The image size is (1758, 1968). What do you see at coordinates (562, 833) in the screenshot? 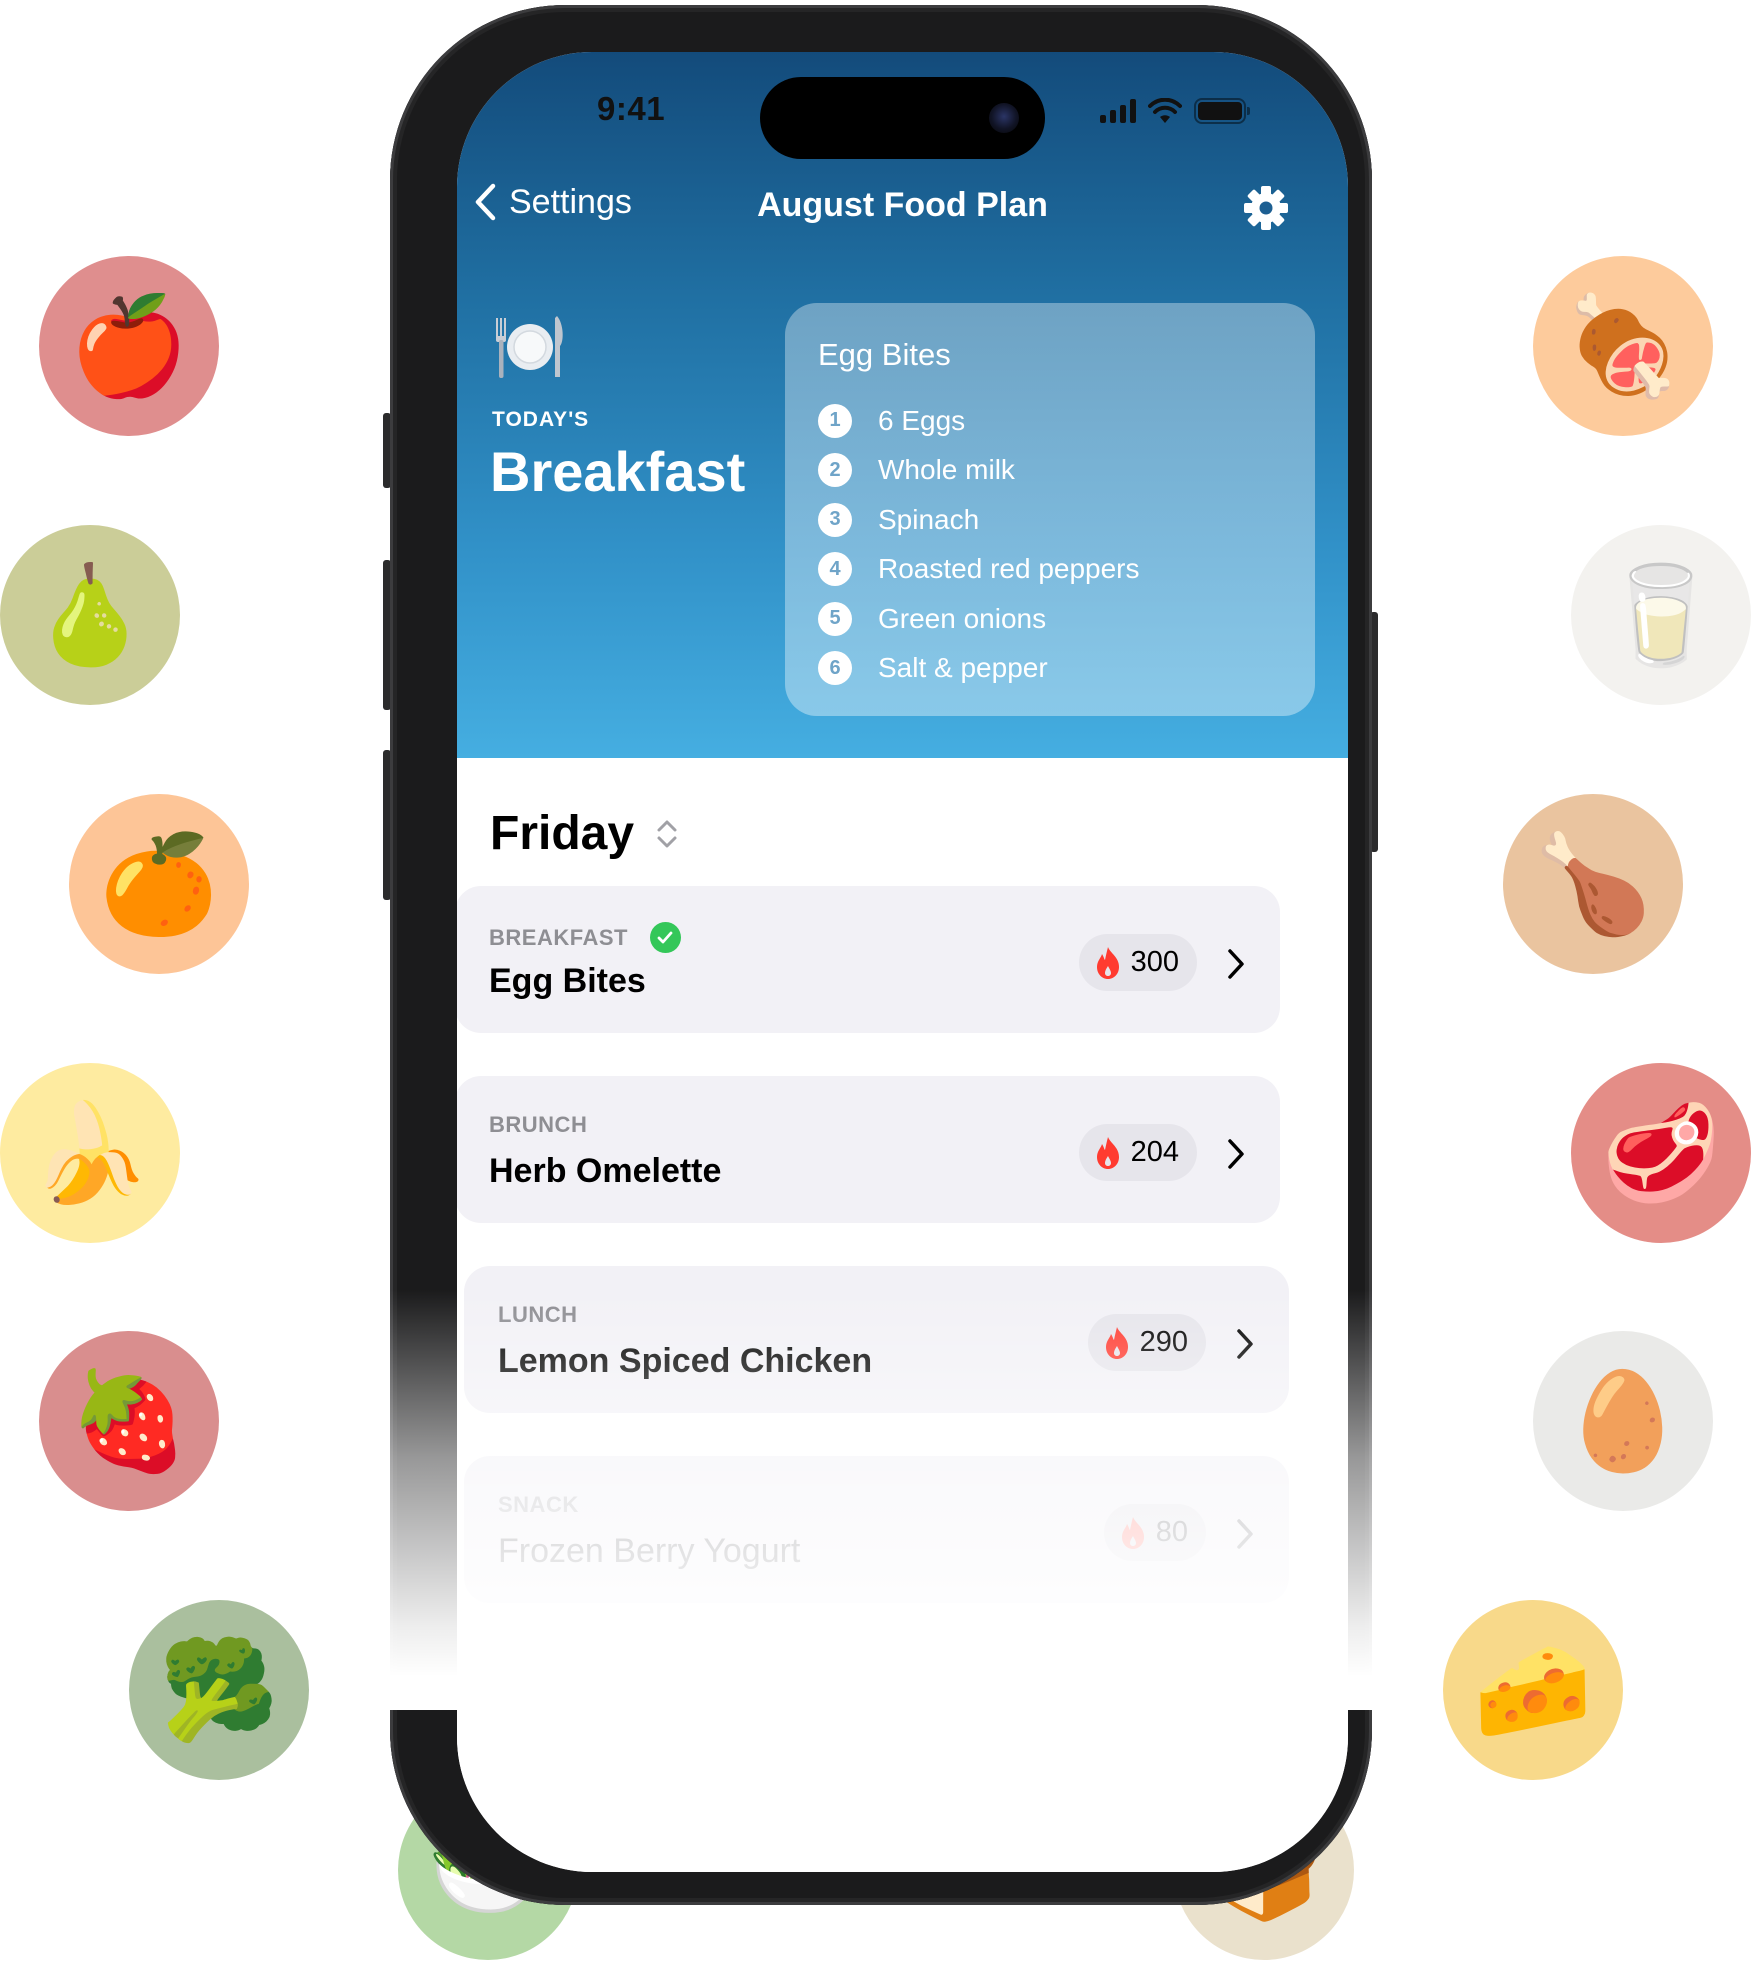
I see `day-label: Friday` at bounding box center [562, 833].